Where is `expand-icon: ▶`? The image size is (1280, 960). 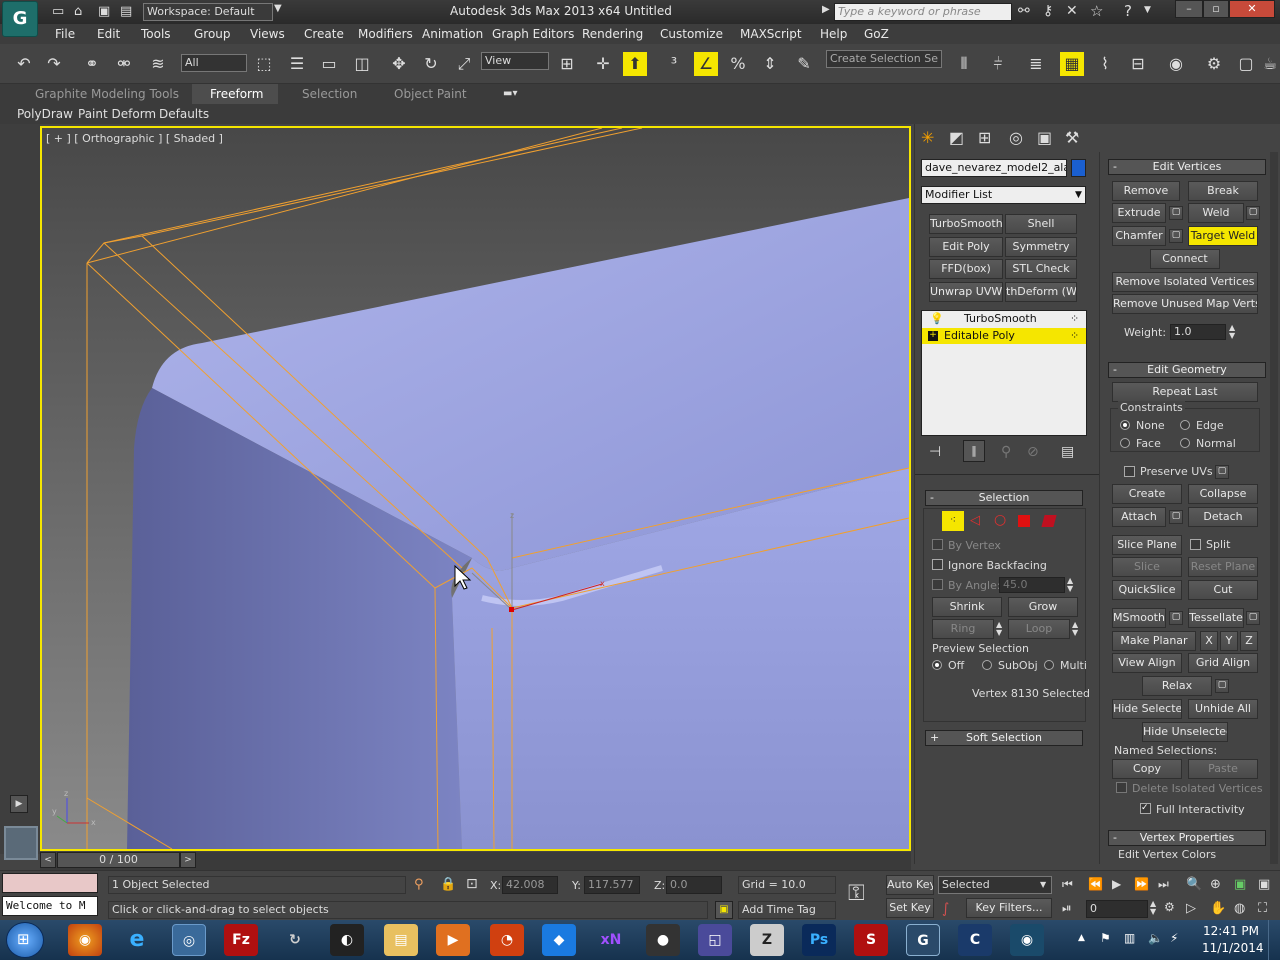
expand-icon: ▶ is located at coordinates (826, 9).